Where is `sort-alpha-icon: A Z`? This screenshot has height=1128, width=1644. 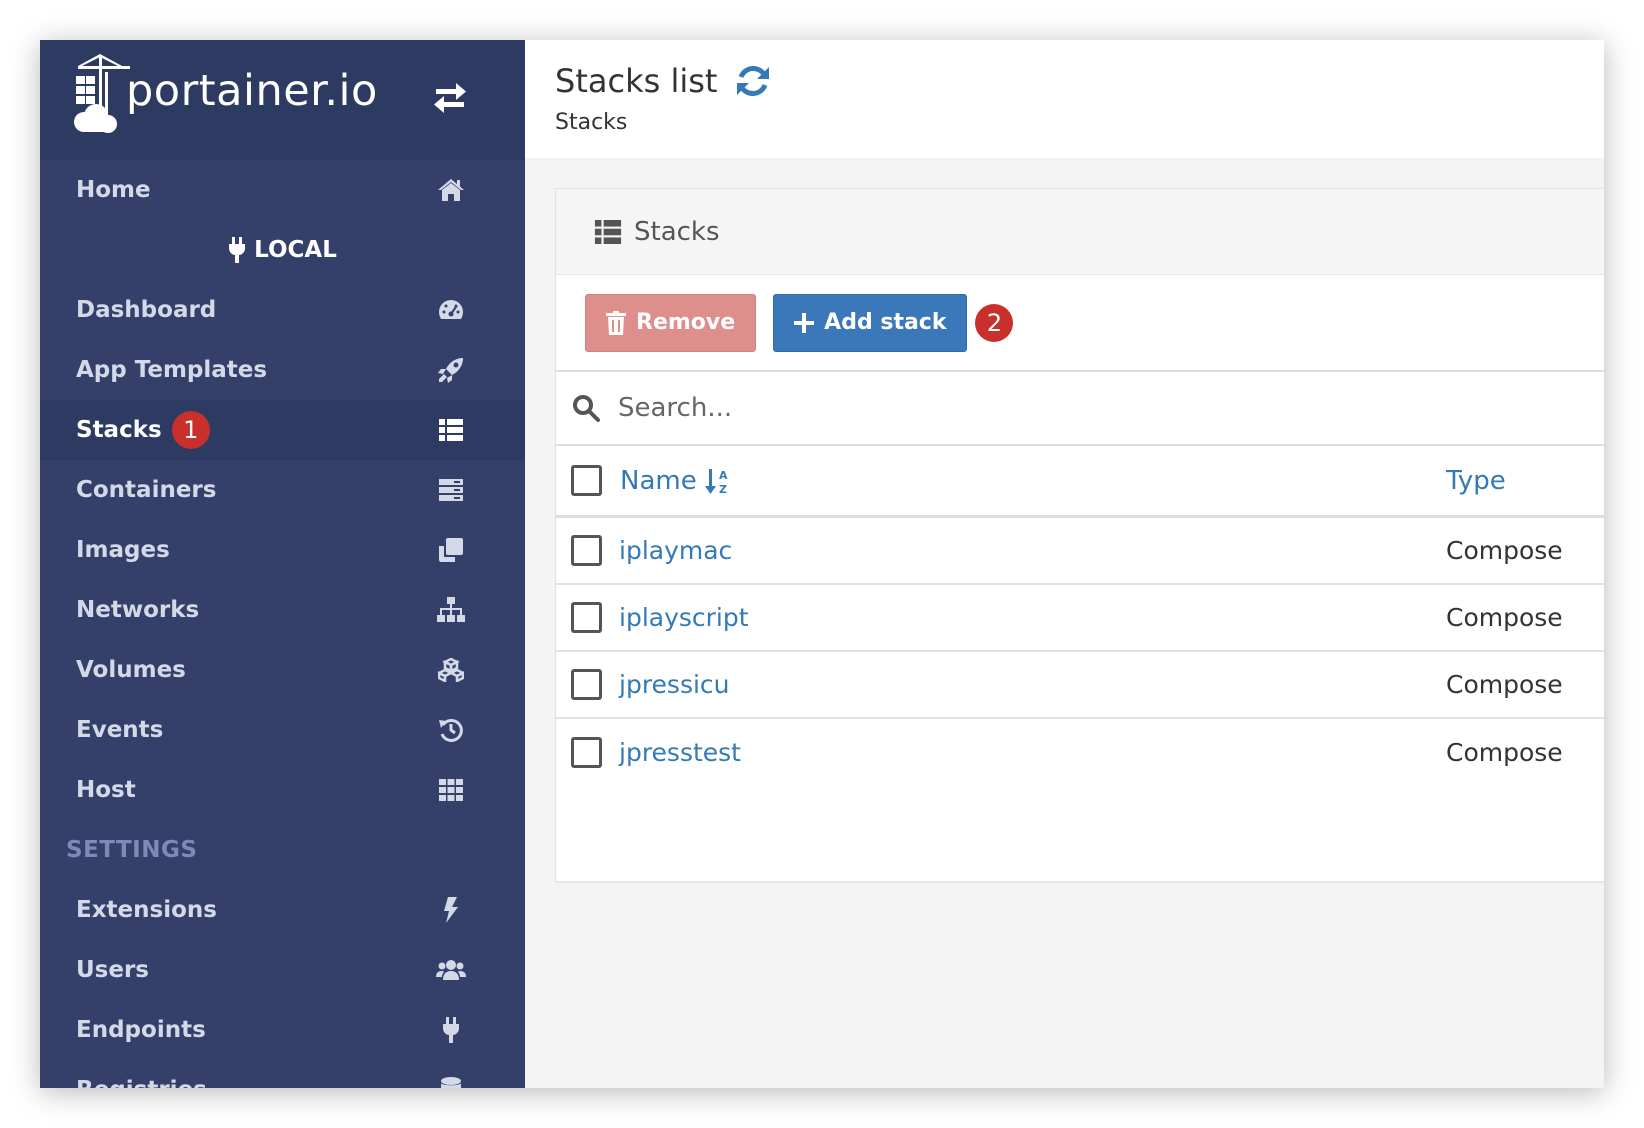
sort-alpha-icon: A Z is located at coordinates (717, 481).